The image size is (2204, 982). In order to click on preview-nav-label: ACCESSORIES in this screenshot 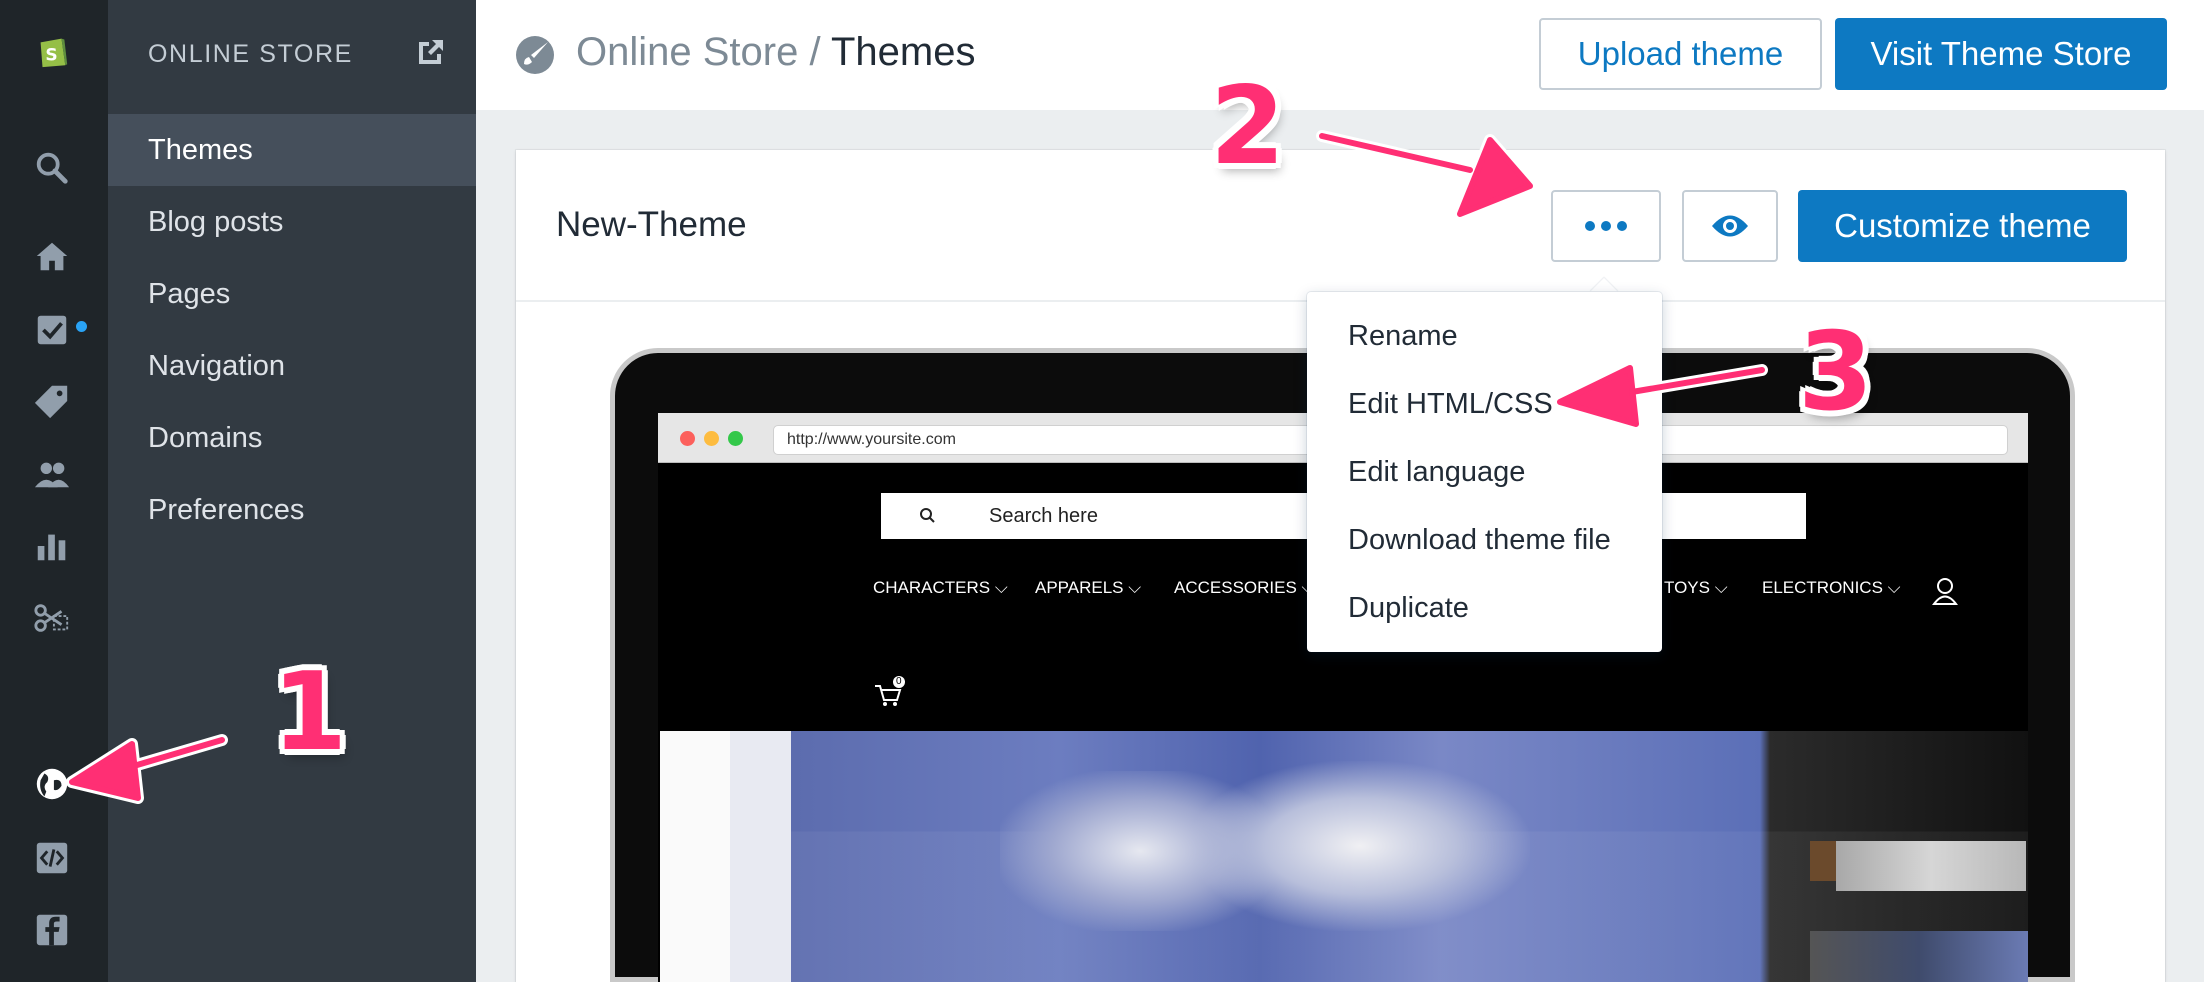, I will do `click(1235, 587)`.